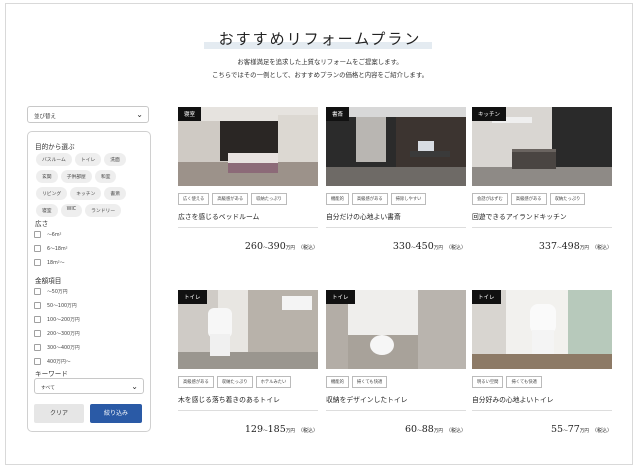 This screenshot has width=640, height=470. Describe the element at coordinates (76, 176) in the screenshot. I see `tag-kids-room: 子供部屋` at that location.